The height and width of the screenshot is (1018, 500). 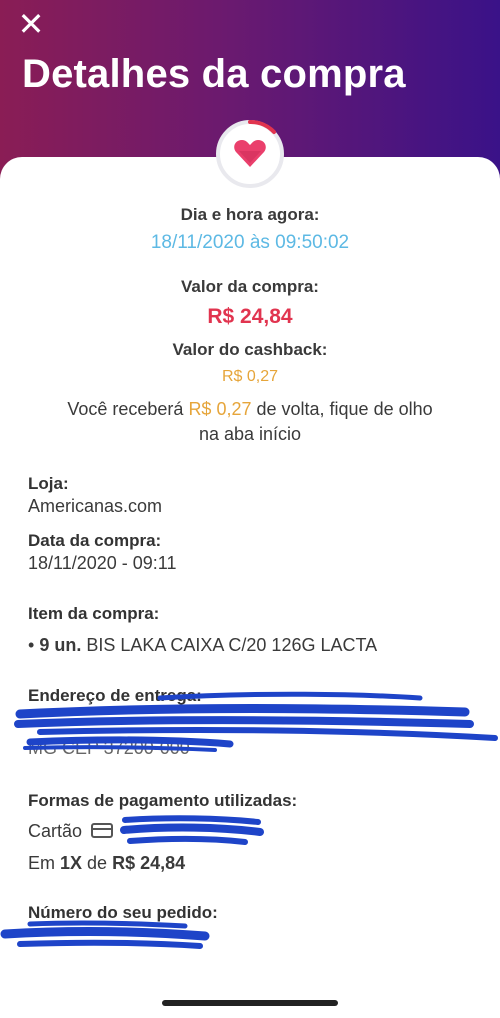 What do you see at coordinates (128, 409) in the screenshot?
I see `message-text: Você receberá` at bounding box center [128, 409].